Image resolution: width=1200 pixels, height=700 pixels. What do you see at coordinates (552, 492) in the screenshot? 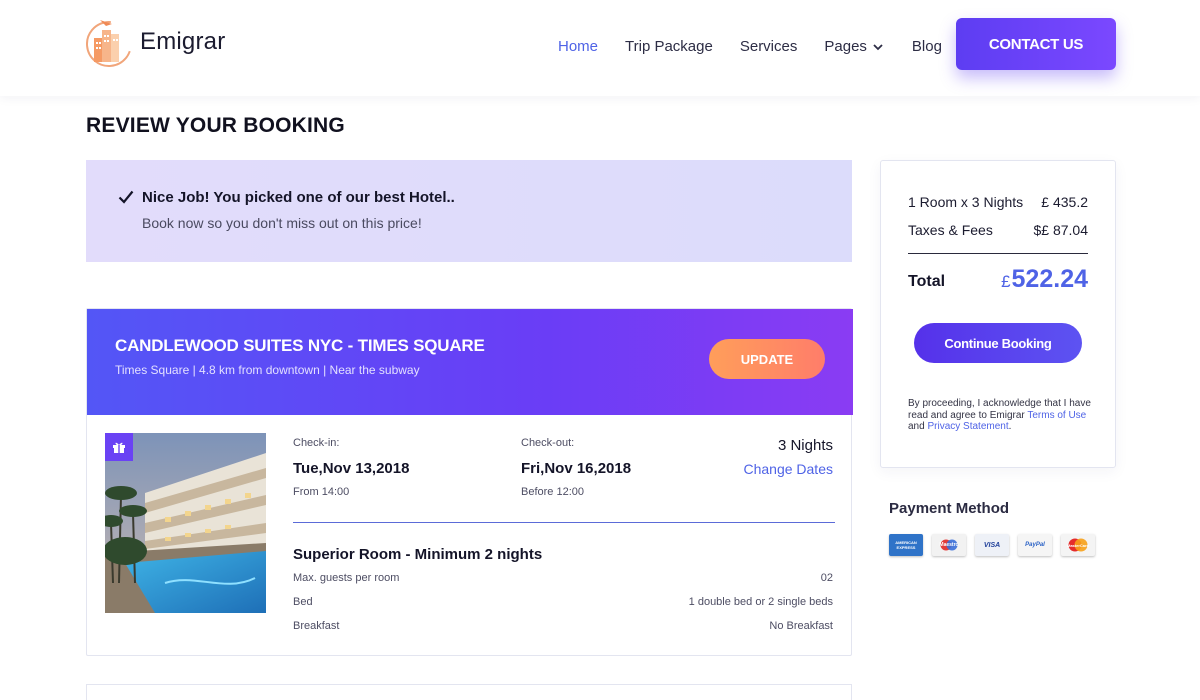
I see `checkout-time: Before 12:00` at bounding box center [552, 492].